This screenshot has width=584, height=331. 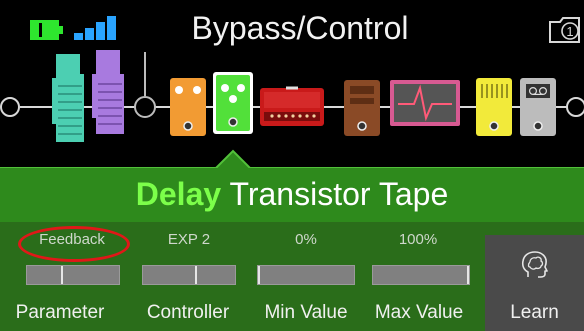 I want to click on param-label: Min Value, so click(x=306, y=312).